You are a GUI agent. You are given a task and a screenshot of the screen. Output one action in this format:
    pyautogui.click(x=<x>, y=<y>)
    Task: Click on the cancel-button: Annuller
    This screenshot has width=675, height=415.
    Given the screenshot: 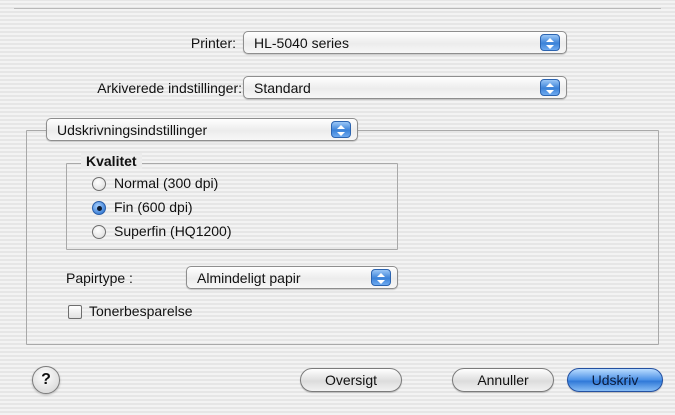 What is the action you would take?
    pyautogui.click(x=503, y=380)
    